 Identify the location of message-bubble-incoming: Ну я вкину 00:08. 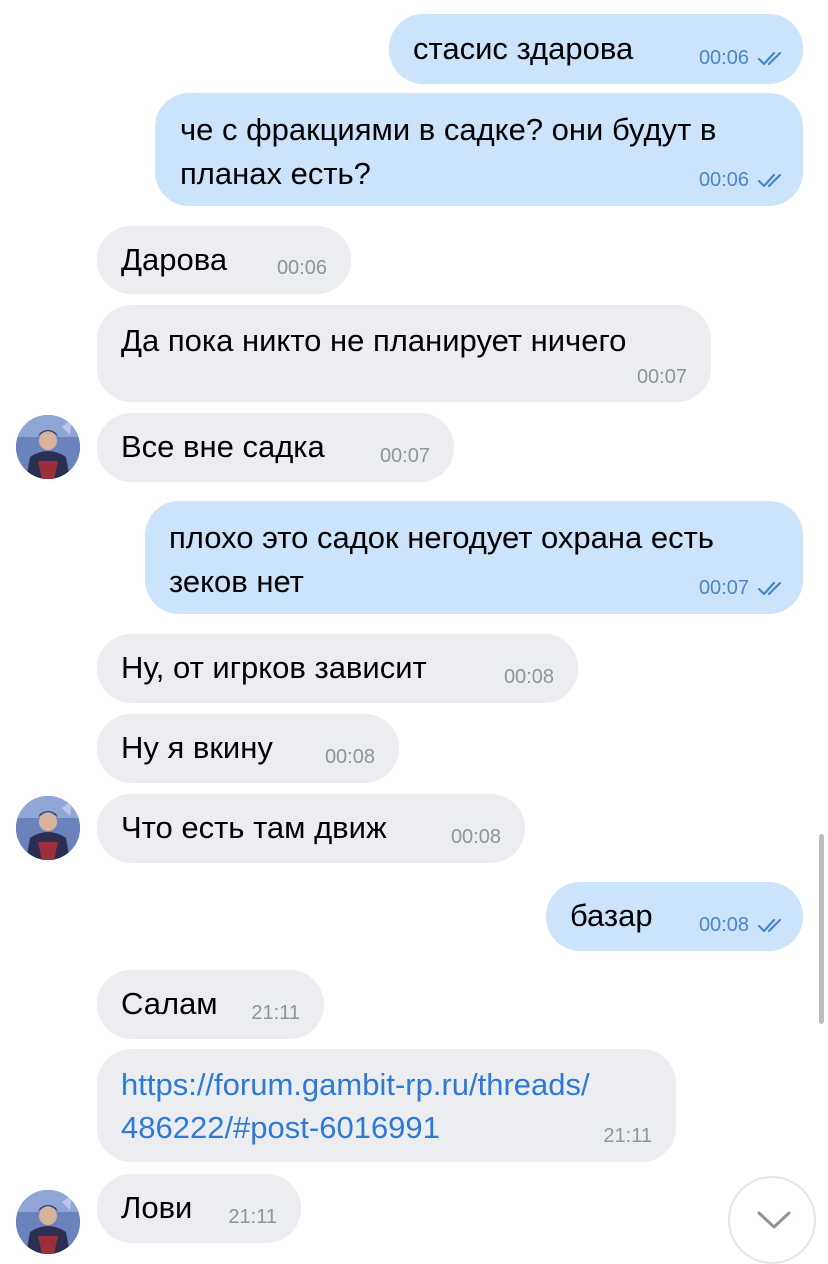
(248, 748).